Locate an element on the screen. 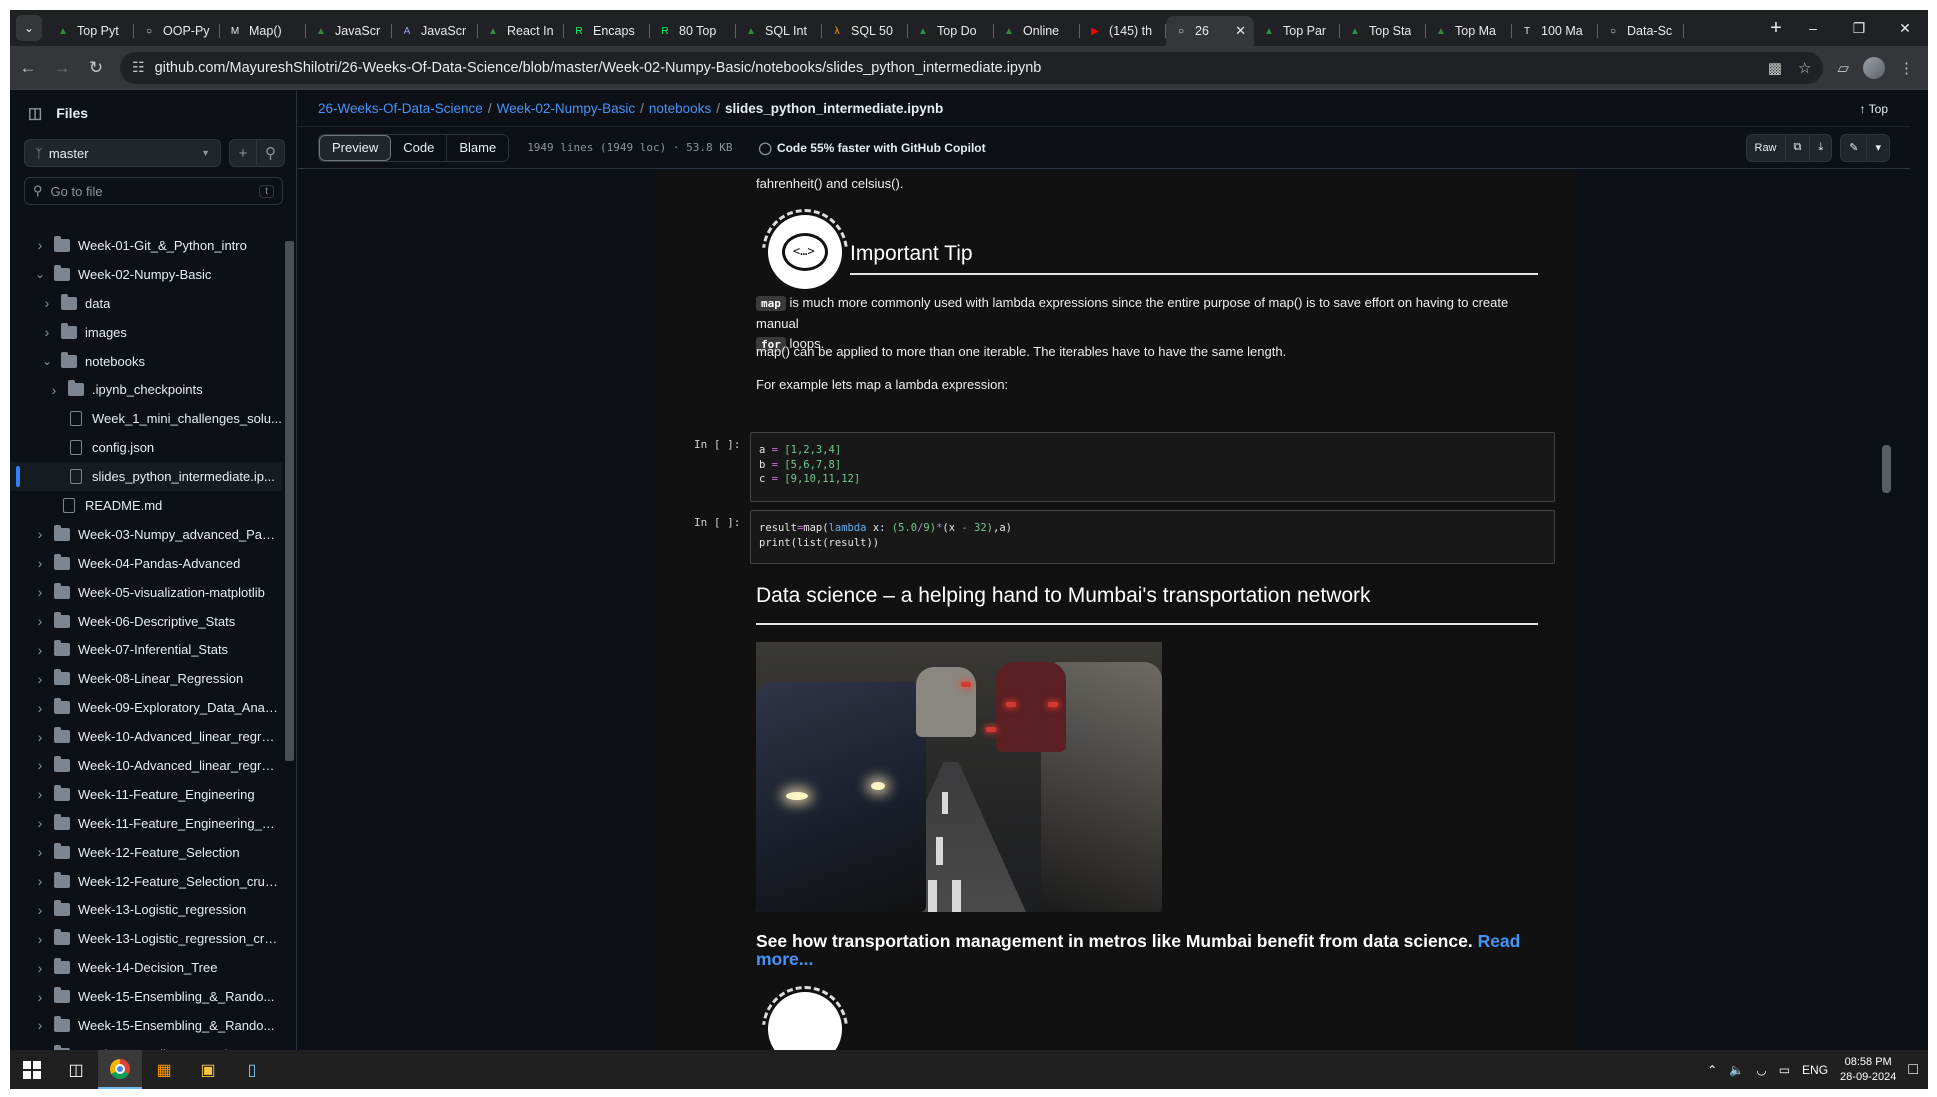  browser-tab: ▲ JavaScr is located at coordinates (349, 31).